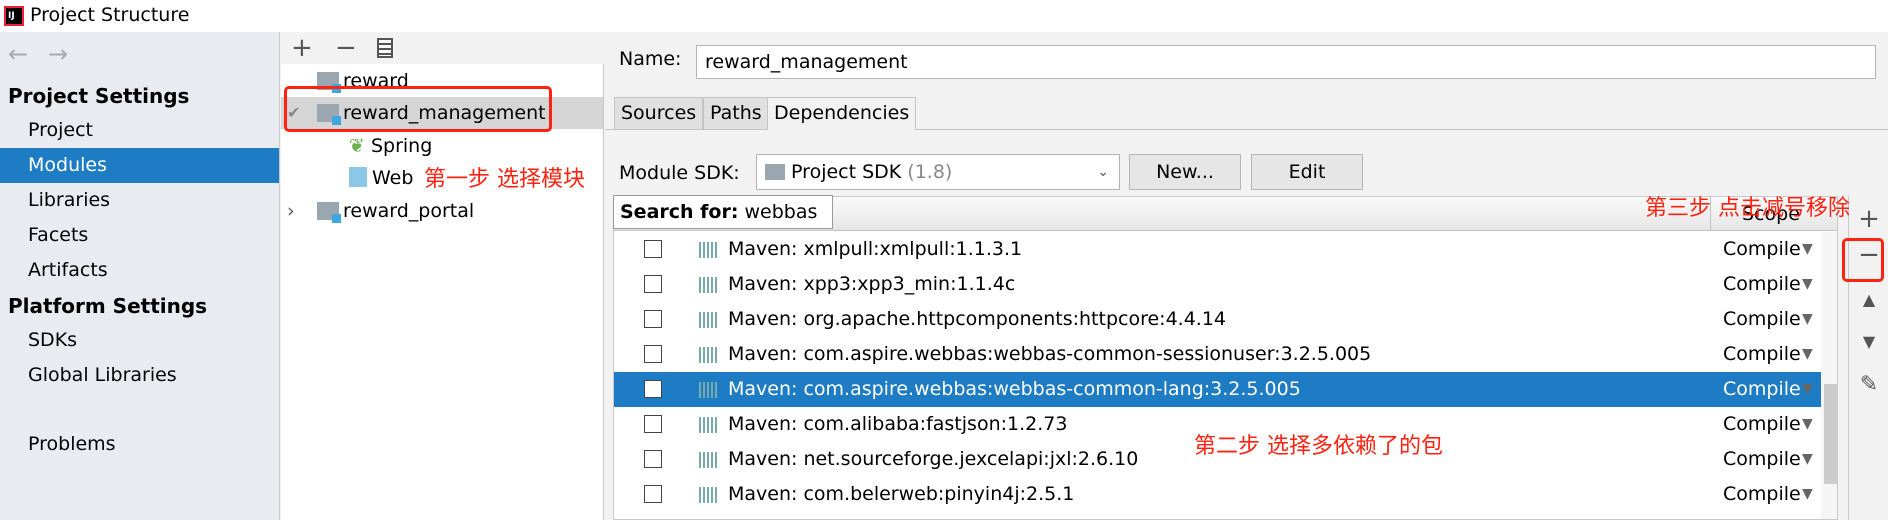  I want to click on module-name-input, so click(1286, 62).